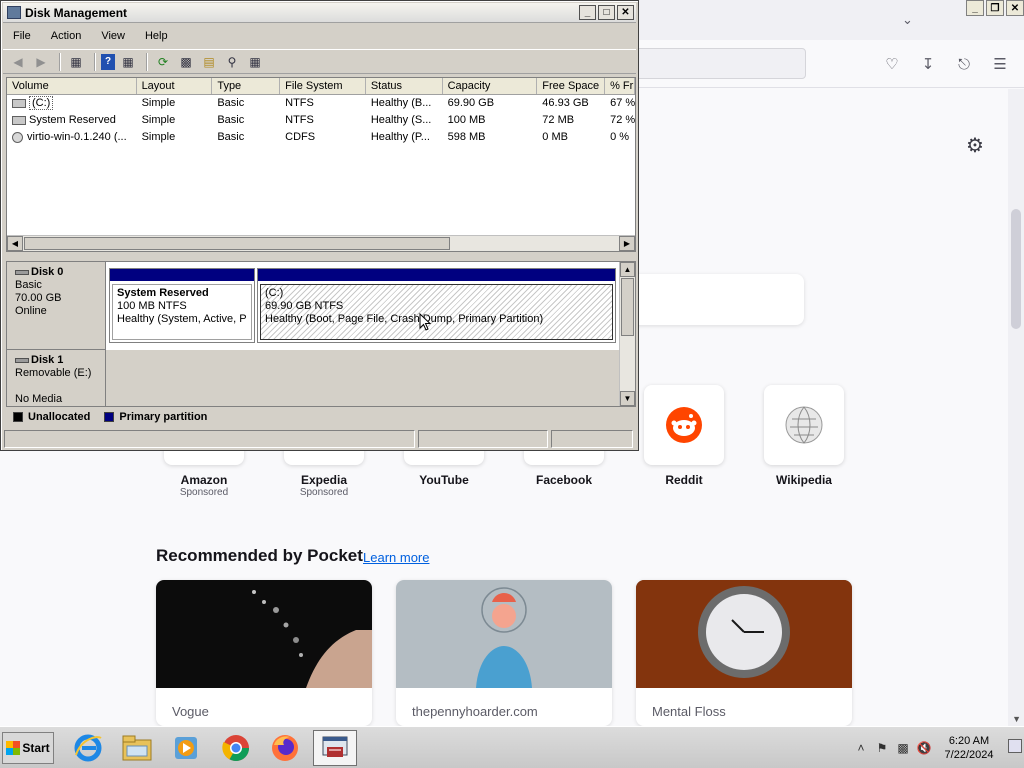 Image resolution: width=1024 pixels, height=768 pixels. What do you see at coordinates (483, 439) in the screenshot?
I see `status-pane` at bounding box center [483, 439].